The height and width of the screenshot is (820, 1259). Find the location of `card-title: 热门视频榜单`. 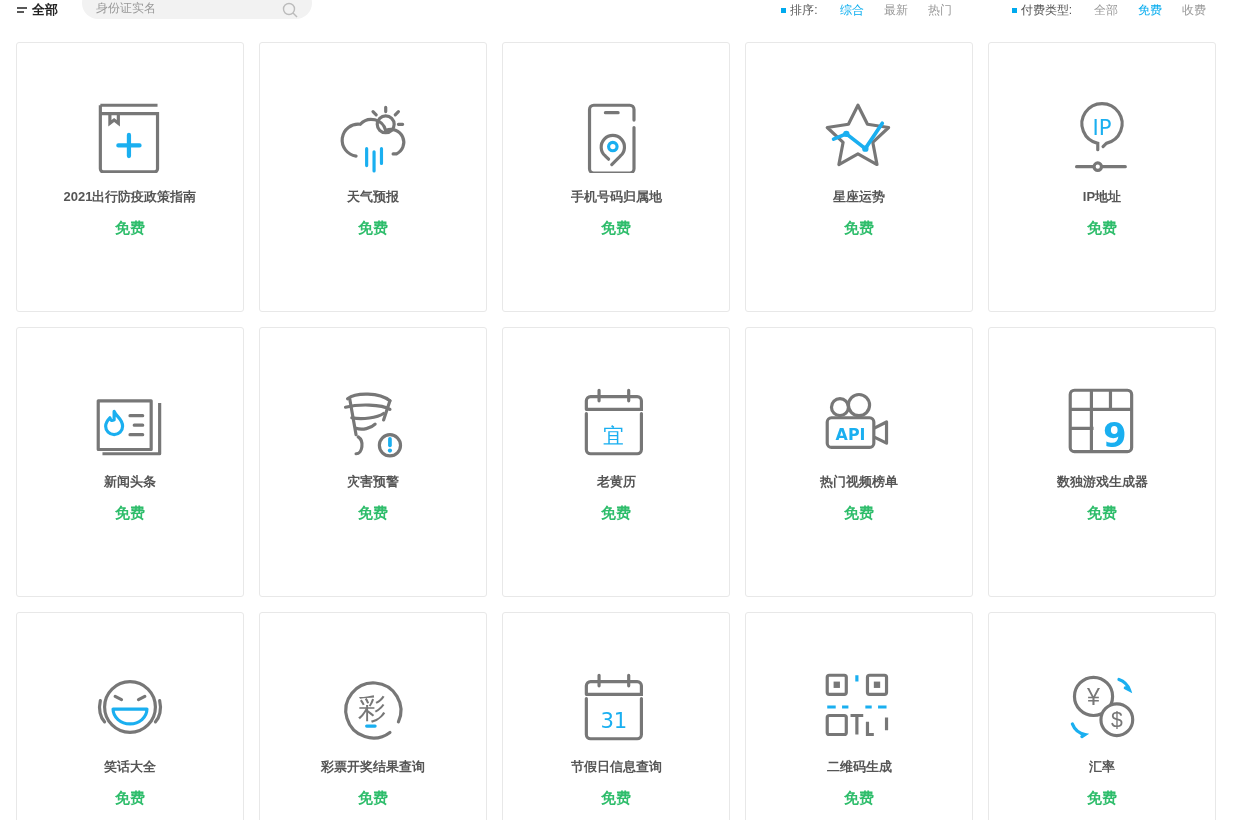

card-title: 热门视频榜单 is located at coordinates (859, 482).